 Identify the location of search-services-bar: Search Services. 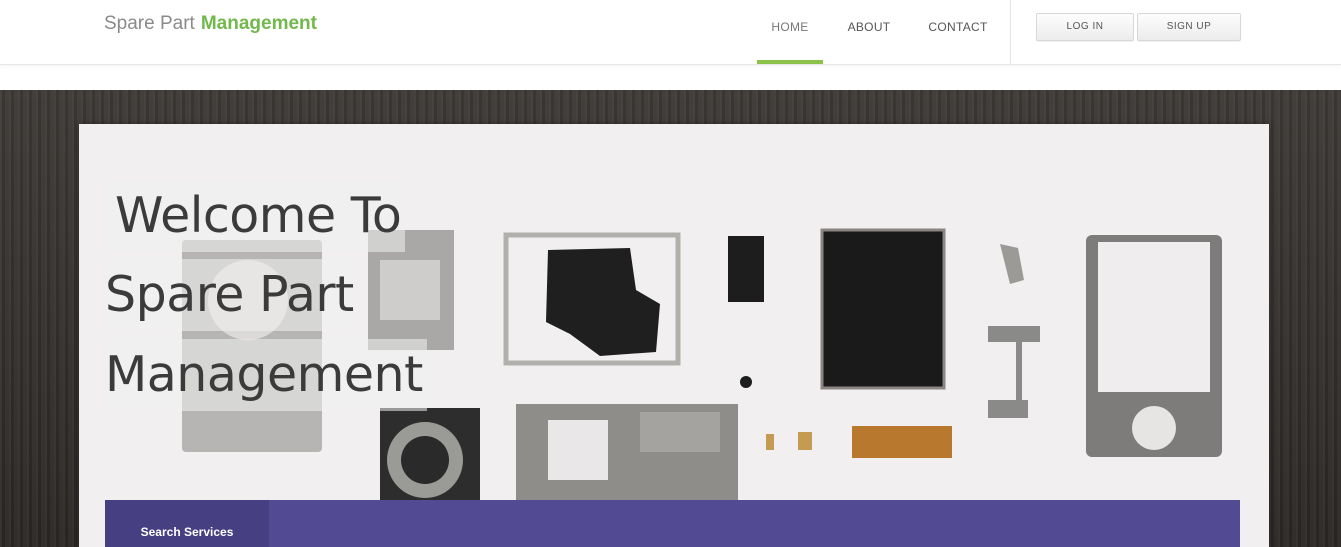
(672, 523).